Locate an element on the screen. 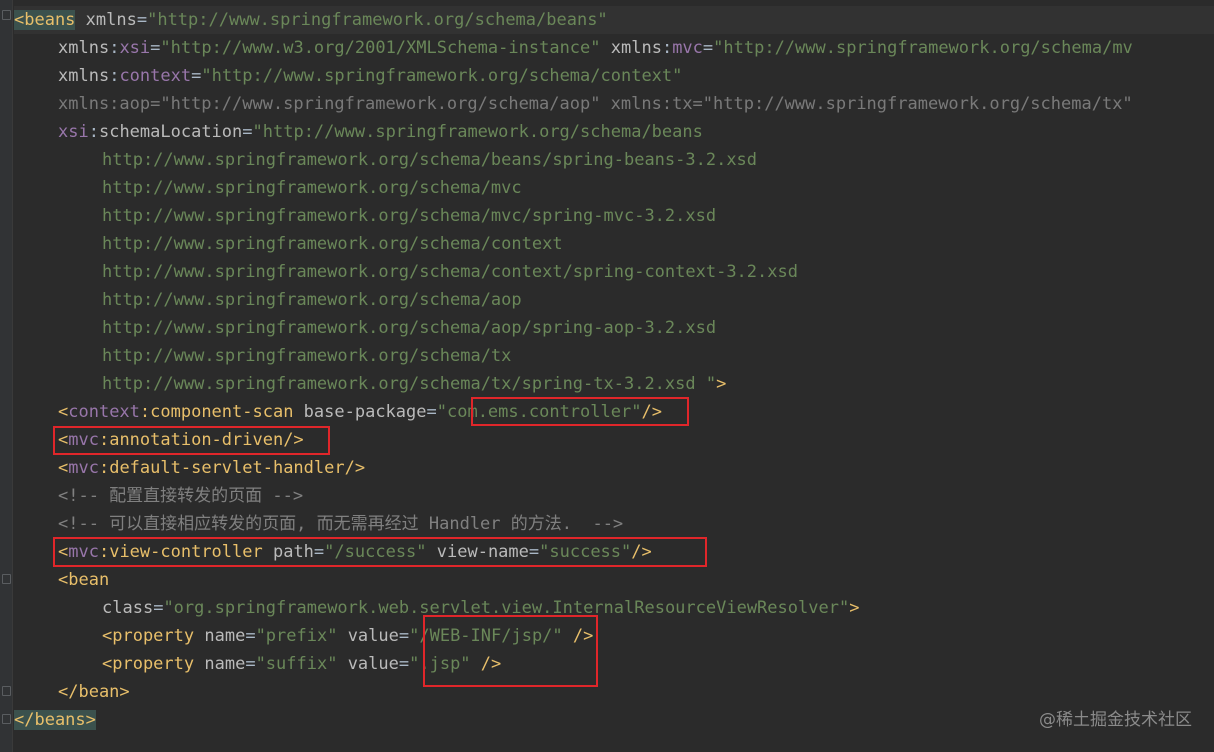 This screenshot has height=752, width=1214. code-line: <bean is located at coordinates (61, 580).